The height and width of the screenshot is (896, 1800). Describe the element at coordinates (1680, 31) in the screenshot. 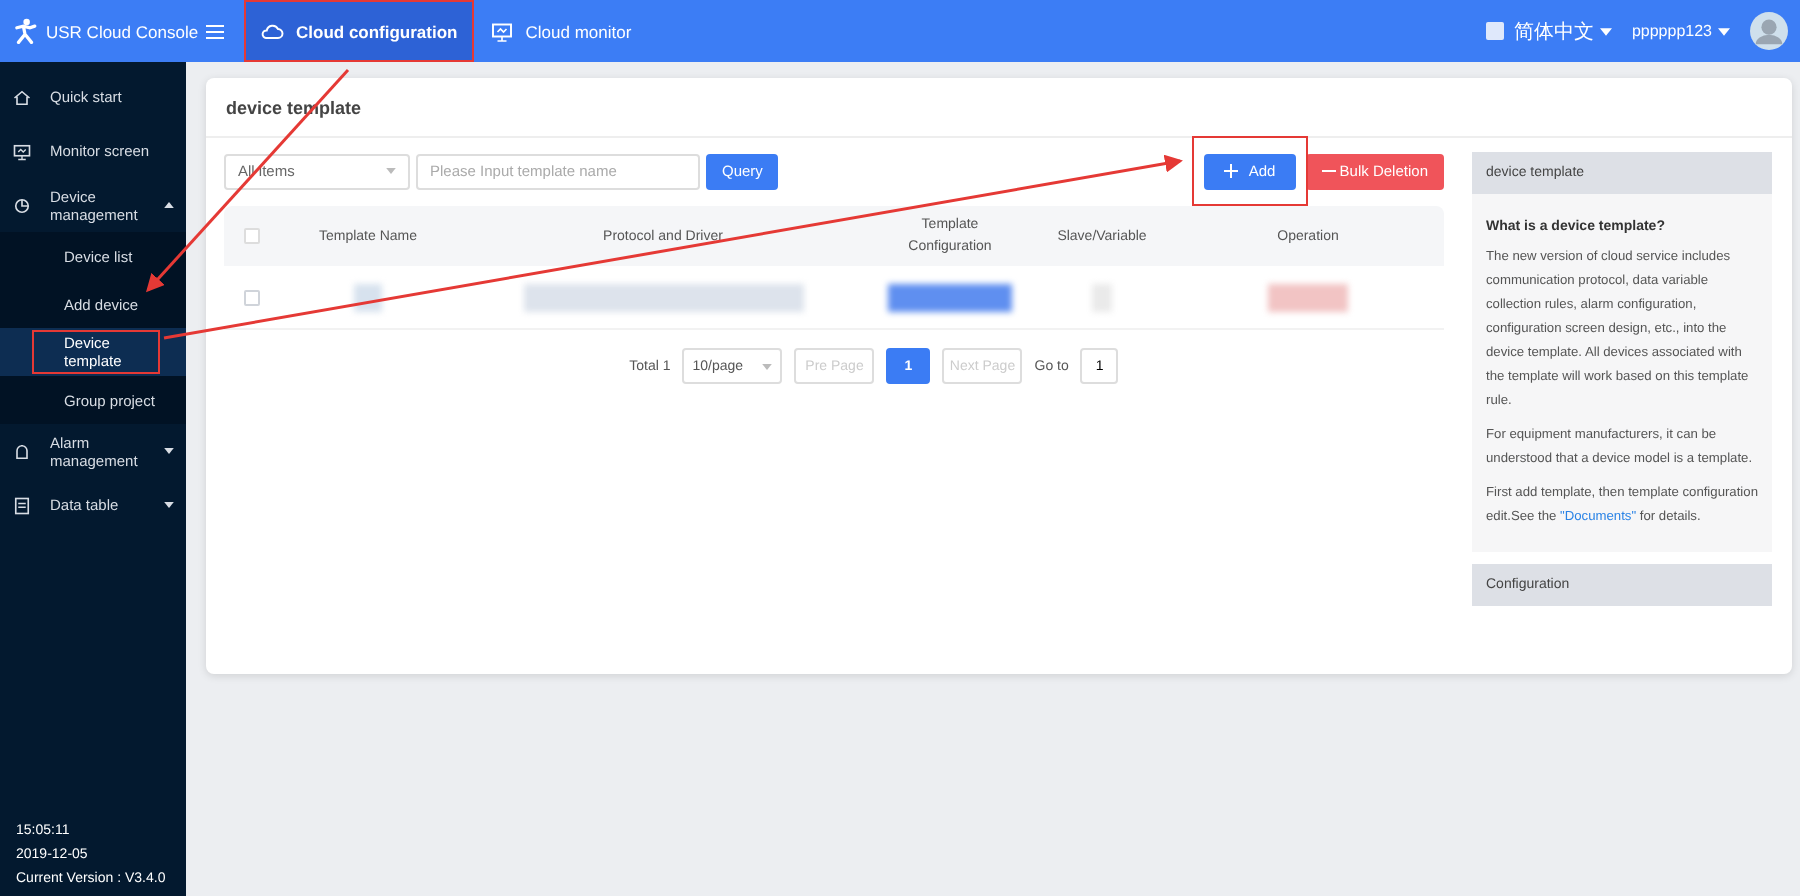

I see `user-menu: pppppp123` at that location.